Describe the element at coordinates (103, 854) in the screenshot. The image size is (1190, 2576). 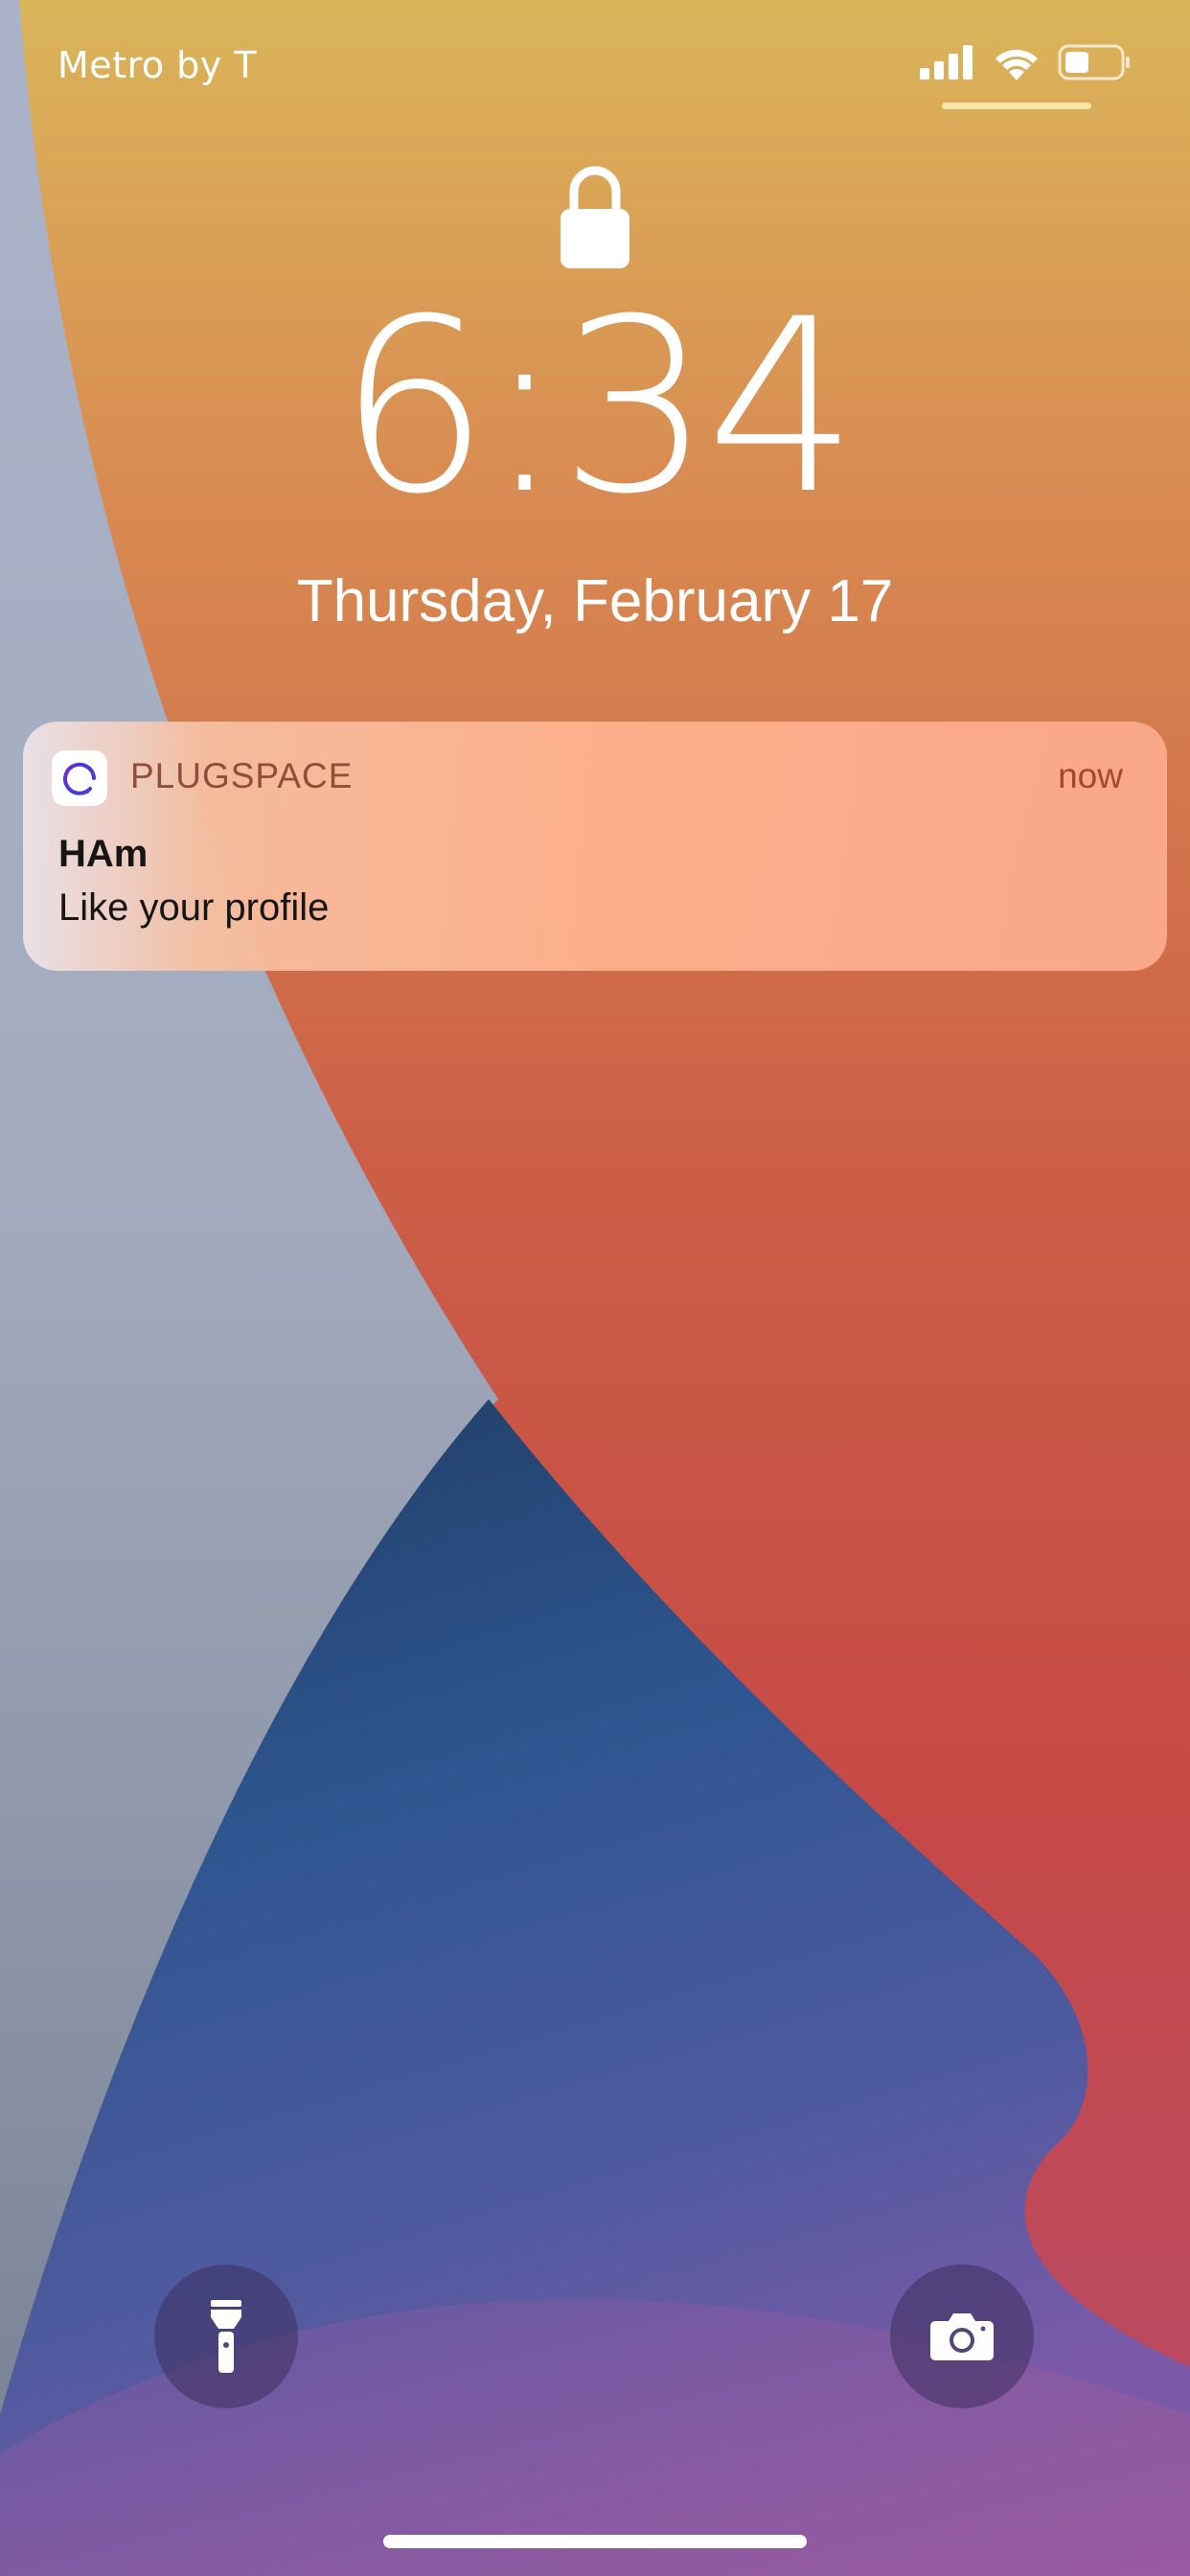
I see `notification-title: HAm` at that location.